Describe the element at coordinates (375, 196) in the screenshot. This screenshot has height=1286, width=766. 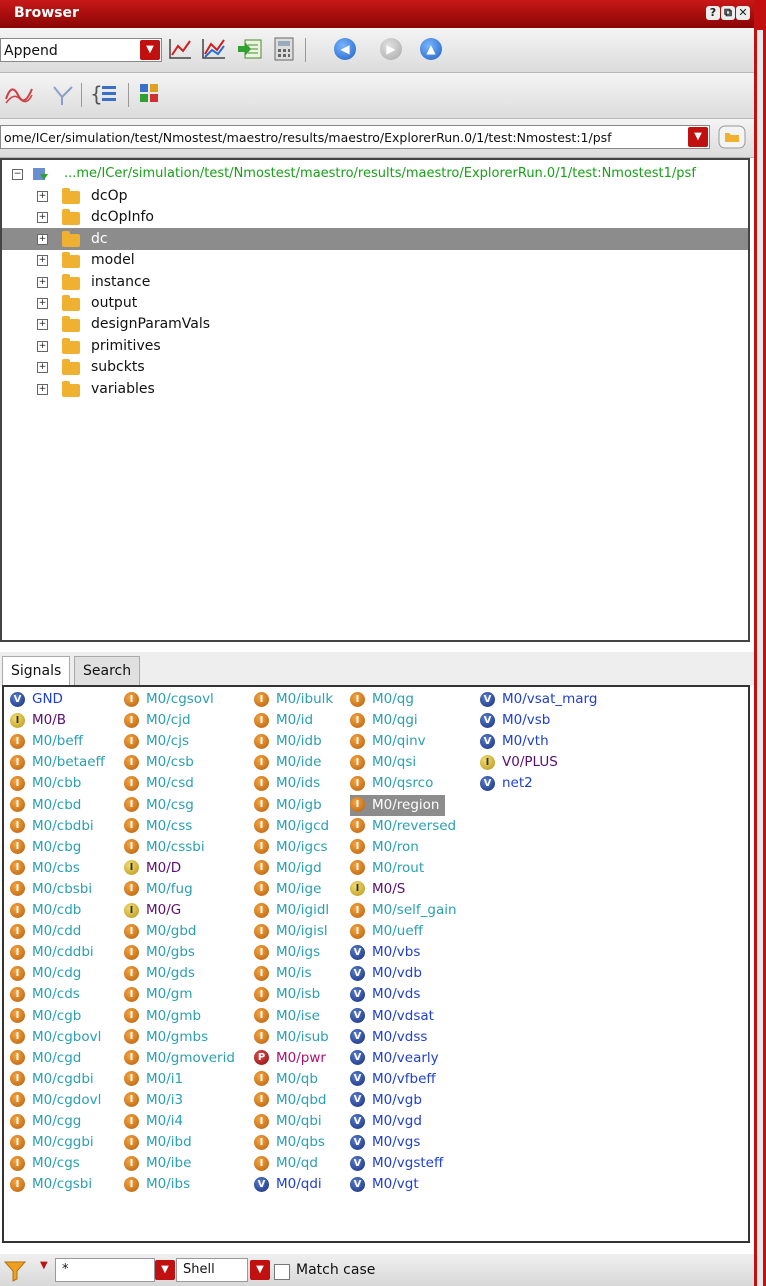
I see `tree-item-dcOp: + dcOp` at that location.